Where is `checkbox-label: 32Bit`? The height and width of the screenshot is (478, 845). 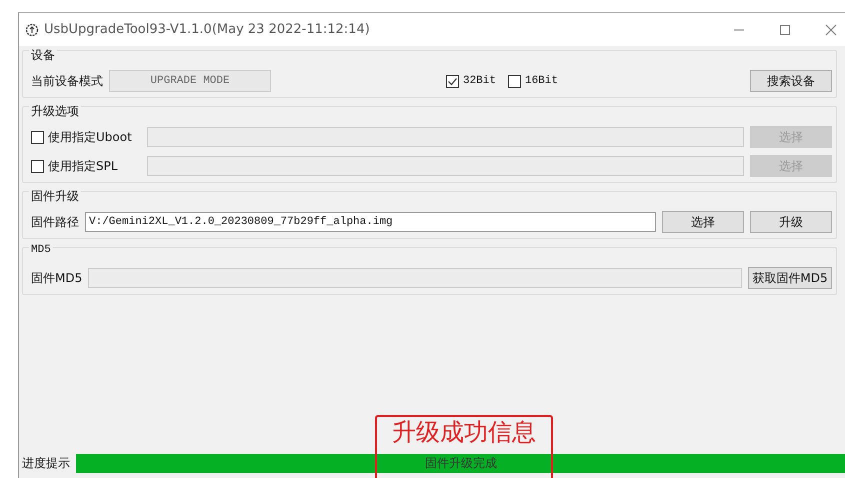
checkbox-label: 32Bit is located at coordinates (479, 81).